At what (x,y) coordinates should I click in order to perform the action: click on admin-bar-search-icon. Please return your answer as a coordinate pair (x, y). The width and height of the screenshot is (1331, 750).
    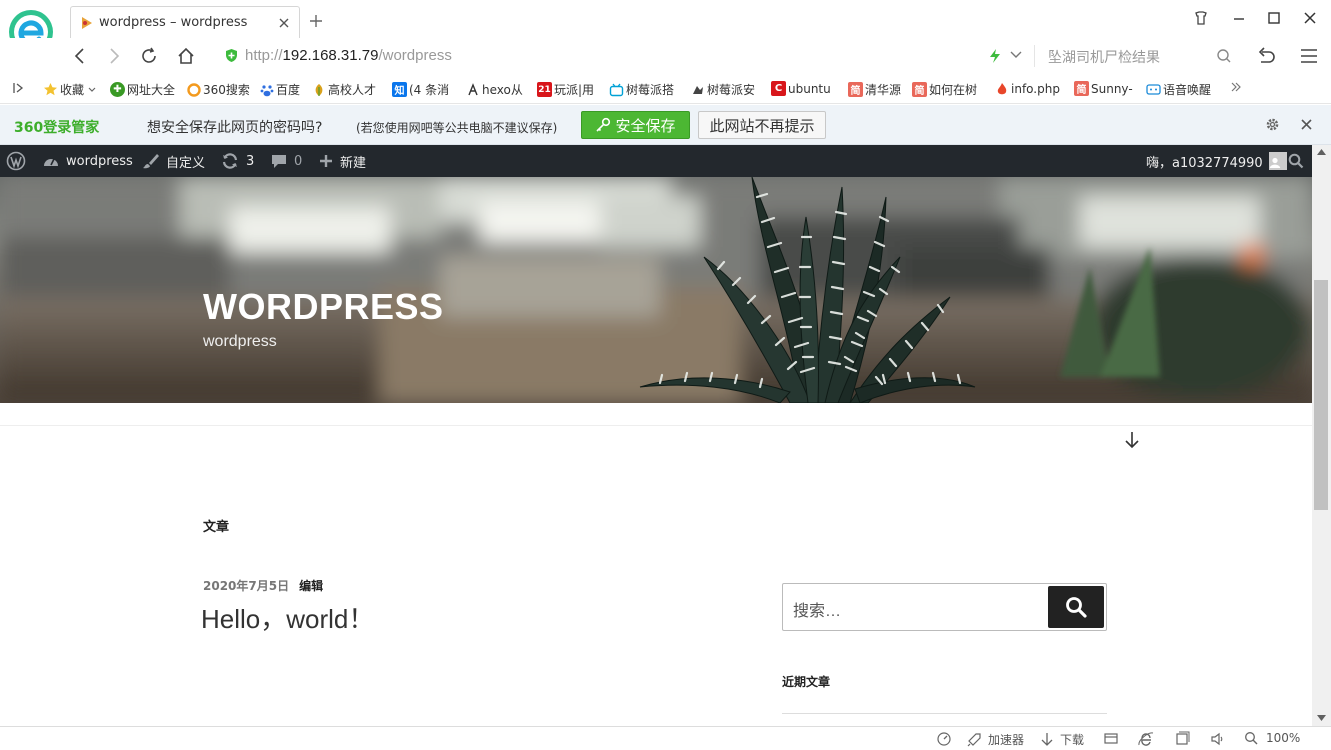
    Looking at the image, I should click on (1299, 161).